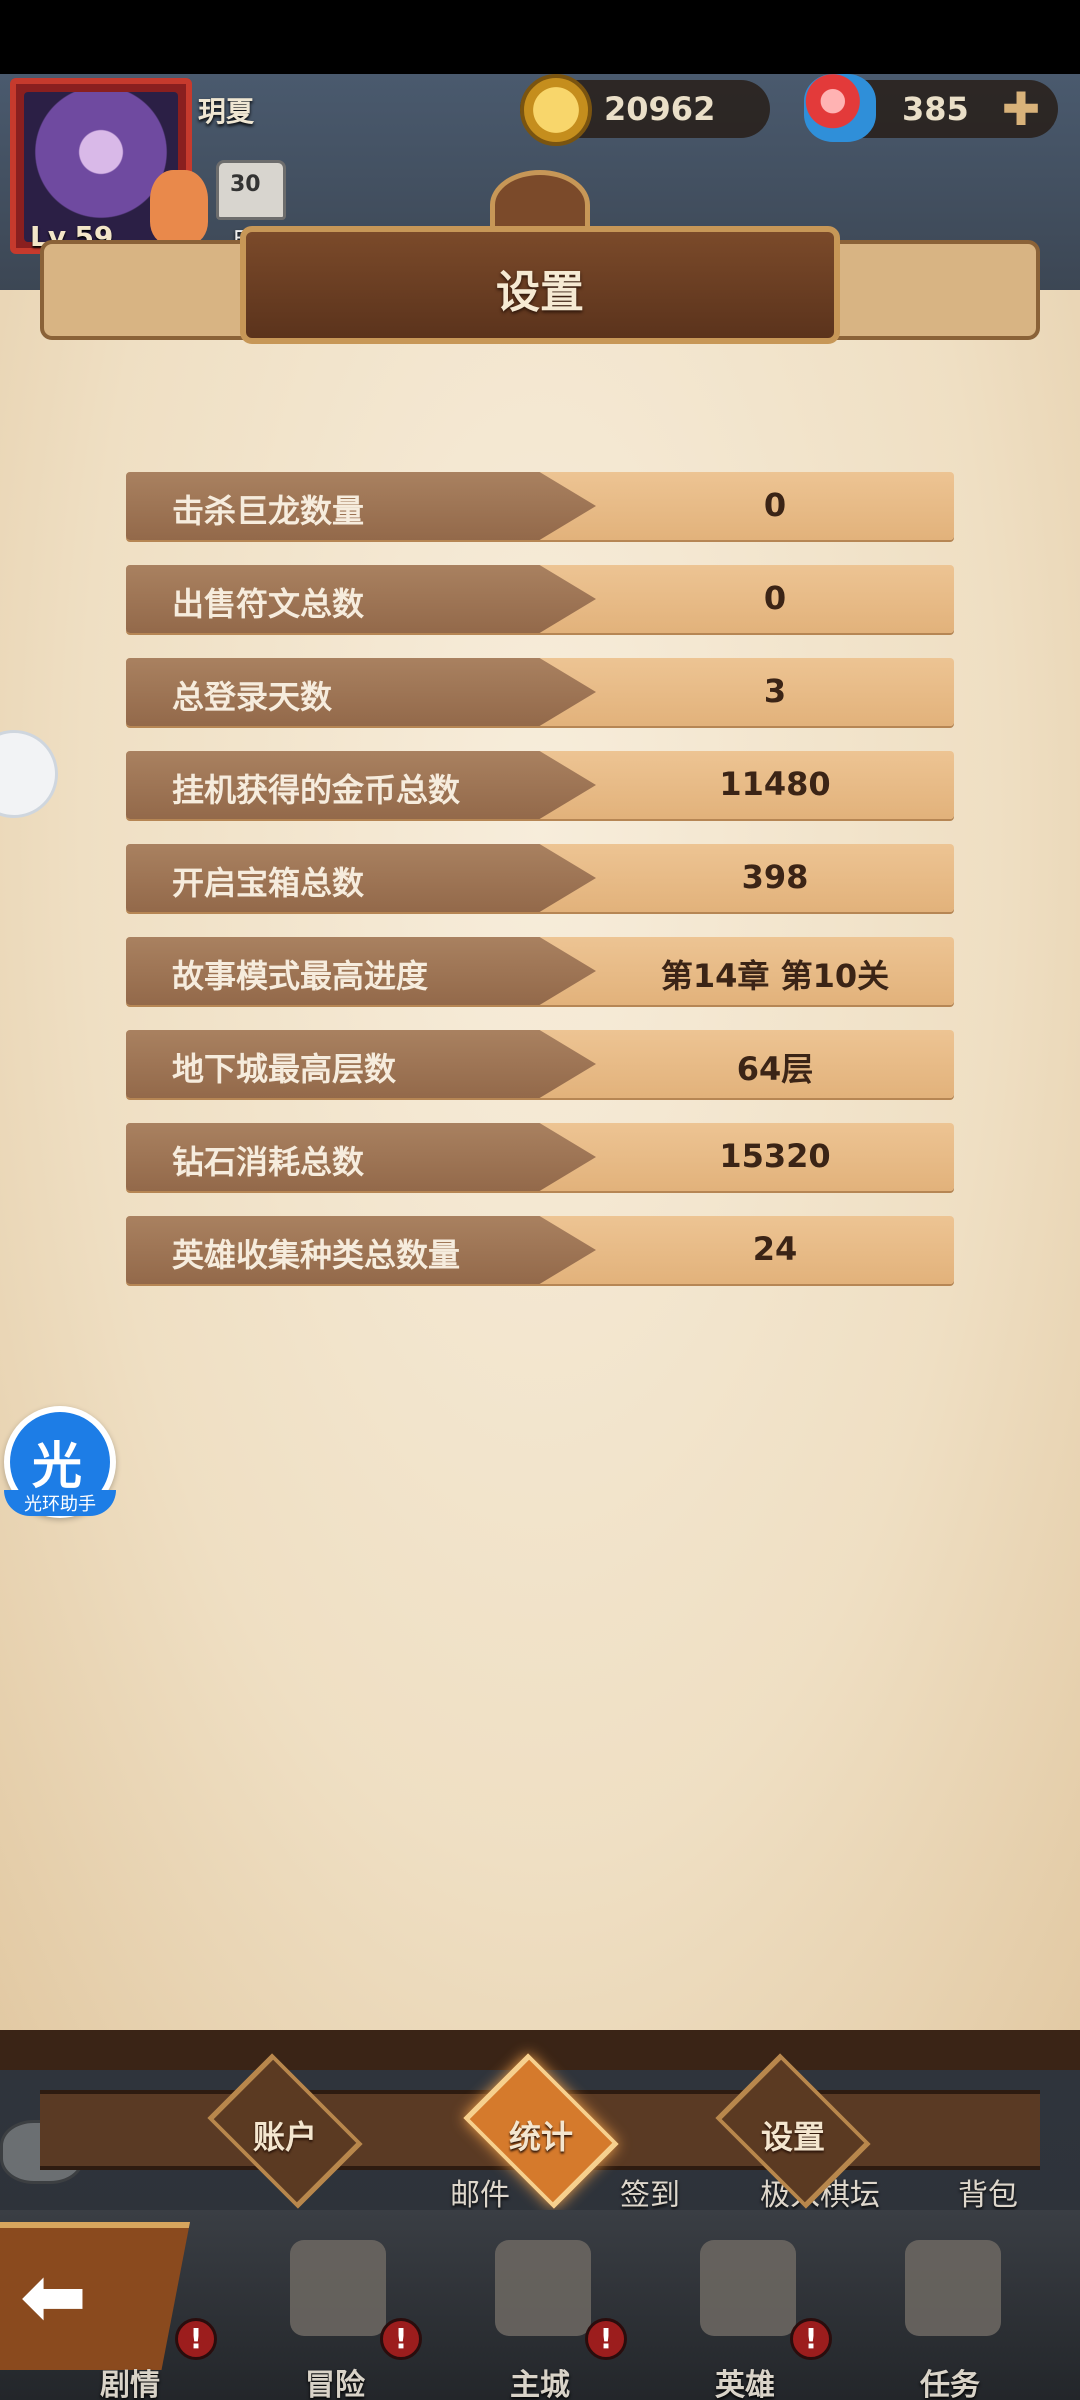 The width and height of the screenshot is (1080, 2400). I want to click on gem-icon, so click(840, 108).